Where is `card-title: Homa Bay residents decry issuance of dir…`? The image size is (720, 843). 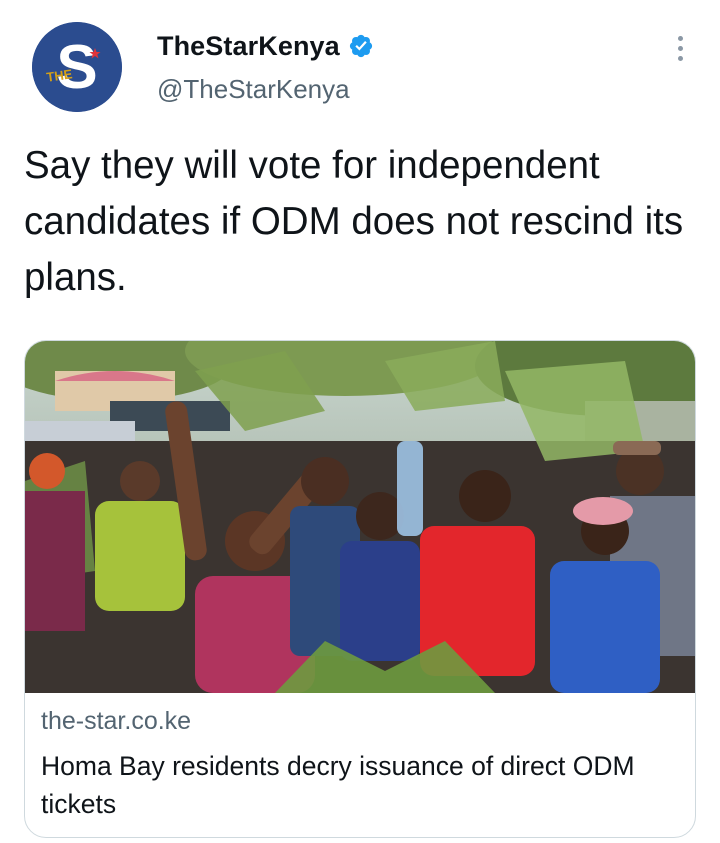 card-title: Homa Bay residents decry issuance of dir… is located at coordinates (361, 785).